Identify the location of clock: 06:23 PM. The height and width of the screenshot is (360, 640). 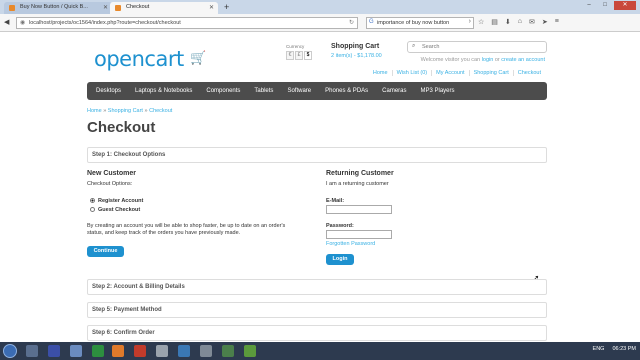
(624, 349).